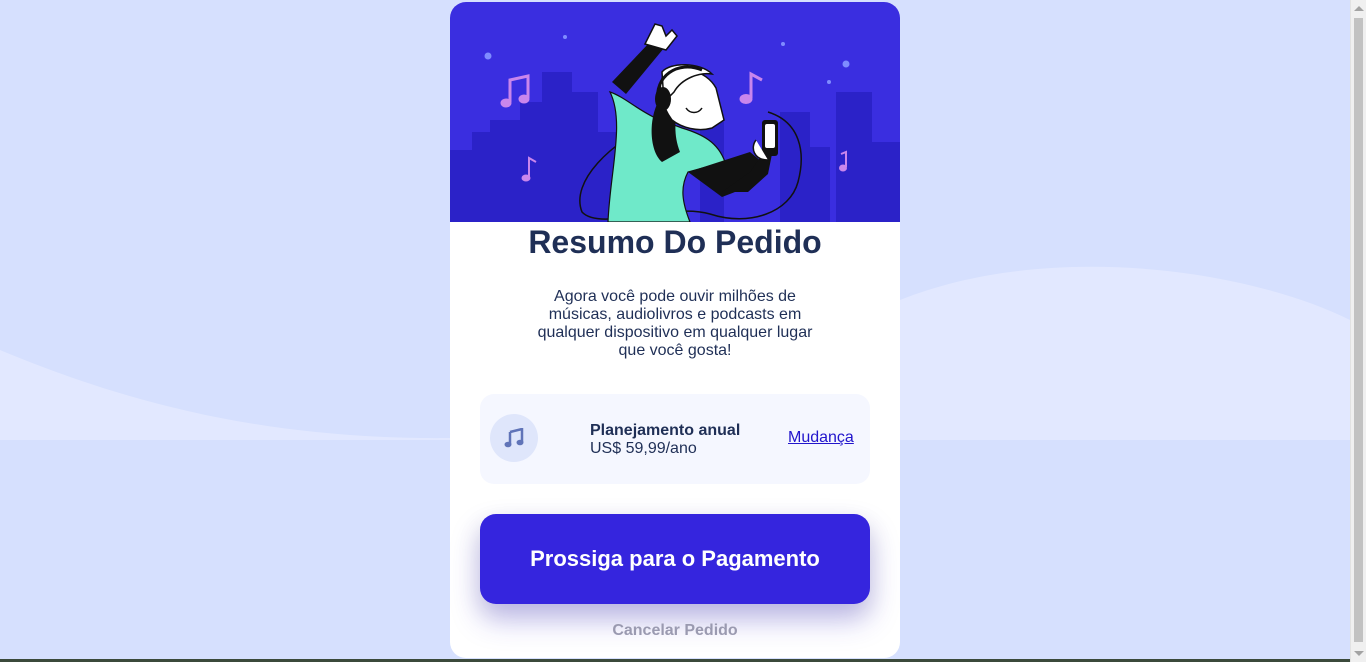  Describe the element at coordinates (675, 631) in the screenshot. I see `cancel-order-button: Cancelar Pedido` at that location.